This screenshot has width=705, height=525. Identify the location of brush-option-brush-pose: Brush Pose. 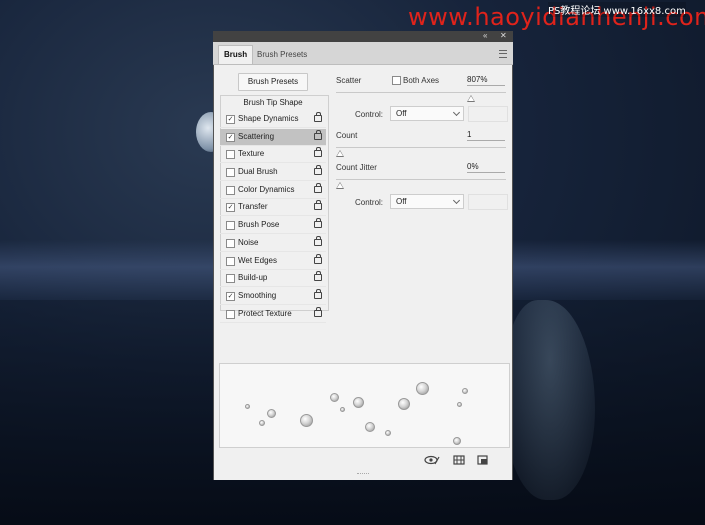
(273, 226).